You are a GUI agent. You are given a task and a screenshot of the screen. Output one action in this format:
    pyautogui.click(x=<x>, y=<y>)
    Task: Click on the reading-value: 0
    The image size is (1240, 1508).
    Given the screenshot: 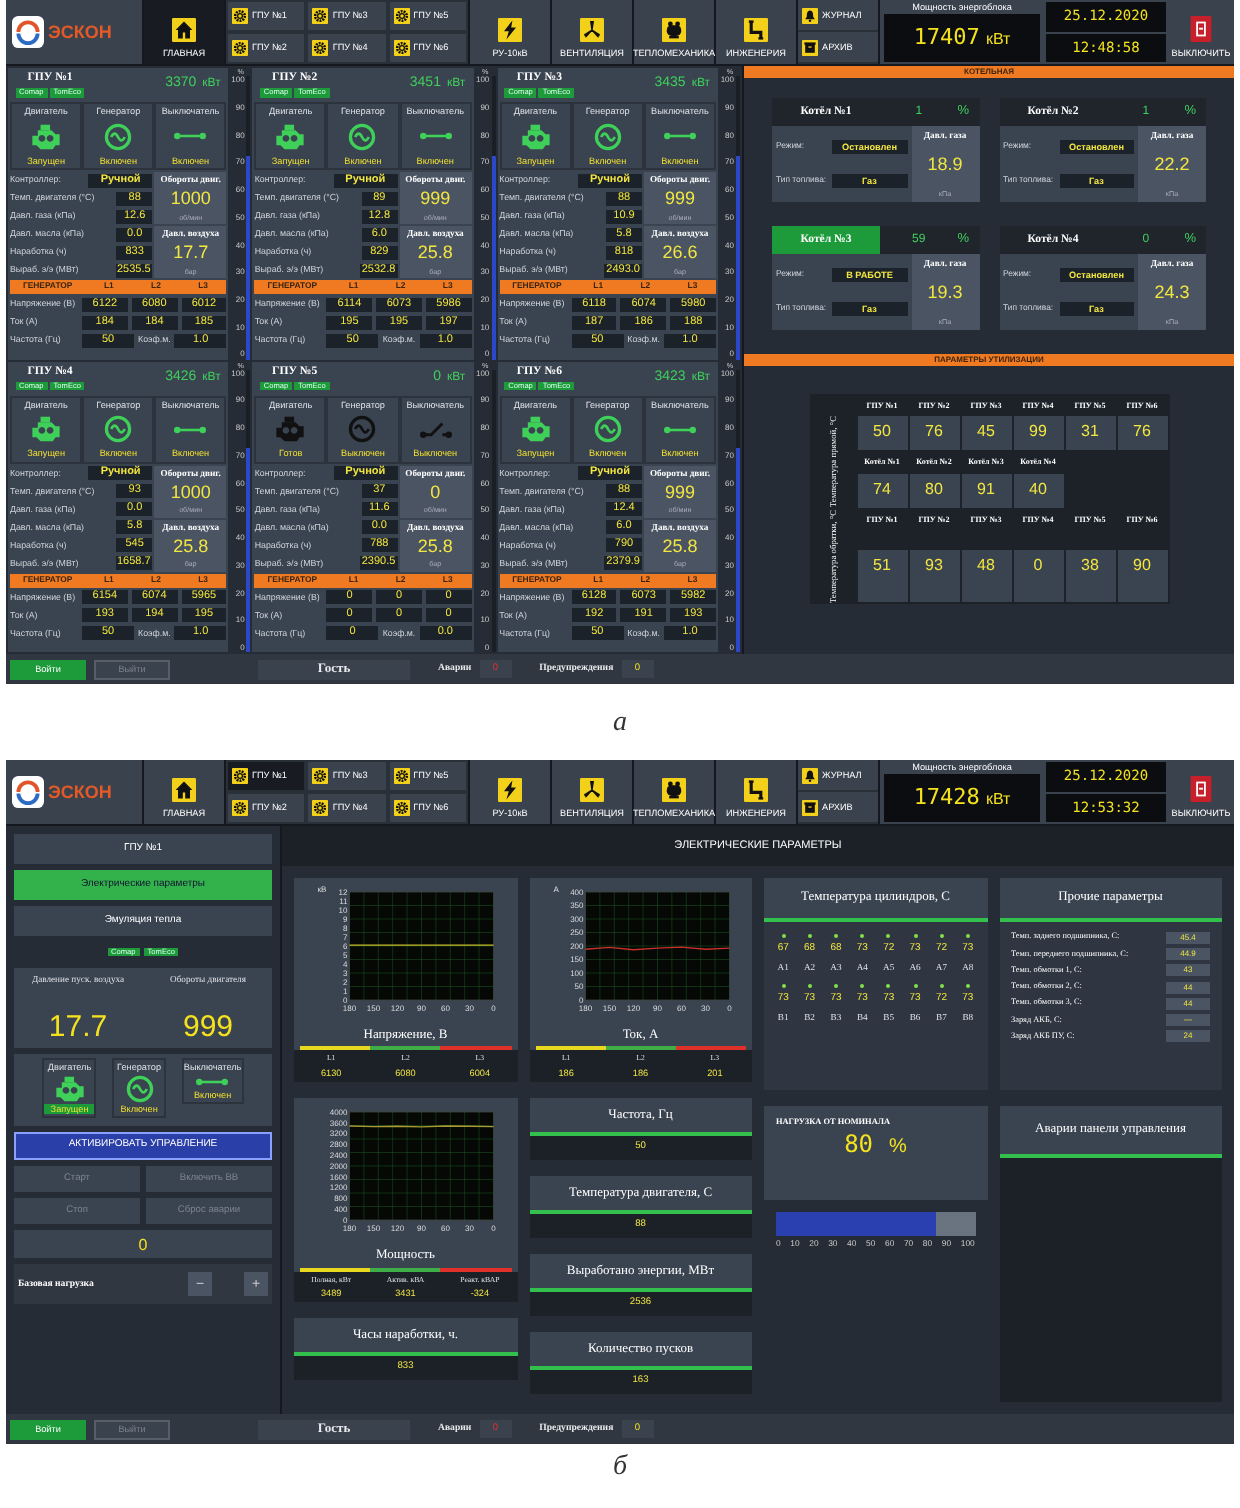 What is the action you would take?
    pyautogui.click(x=435, y=492)
    